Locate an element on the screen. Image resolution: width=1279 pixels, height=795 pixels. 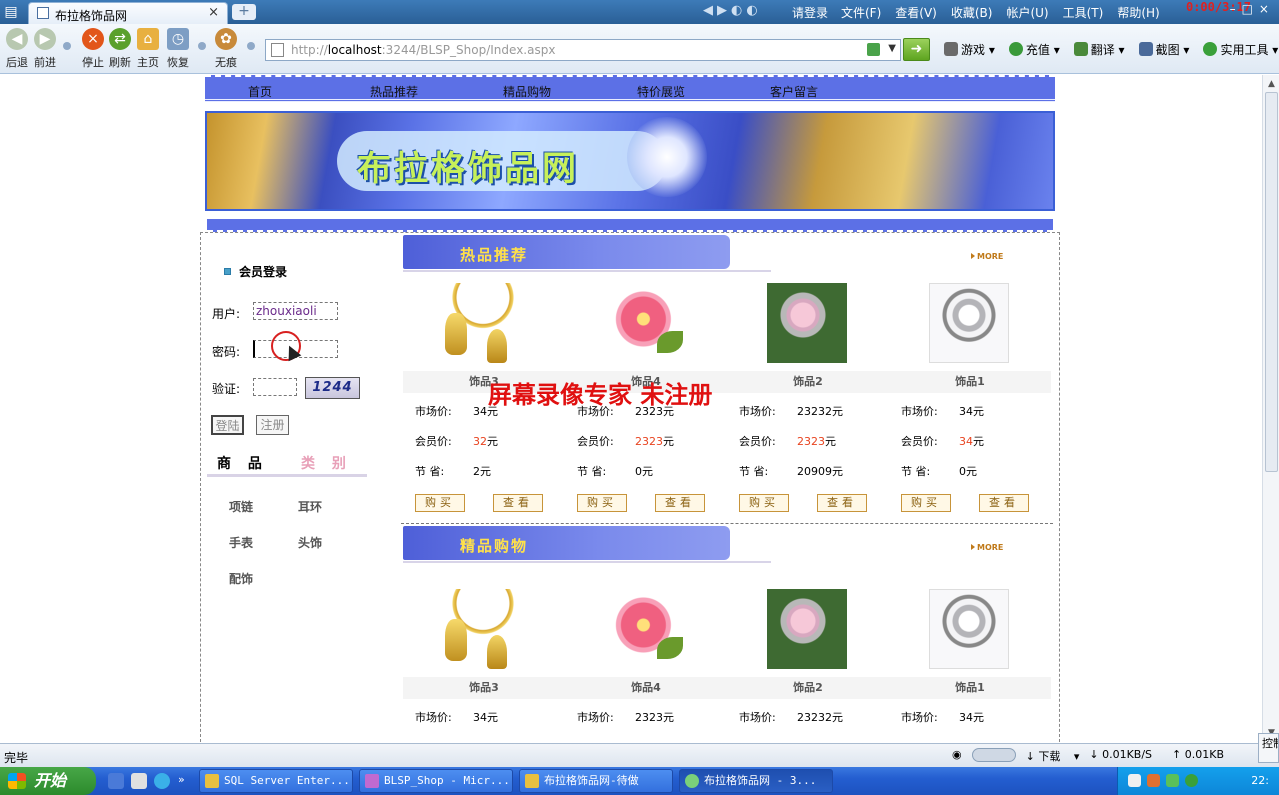
refresh-button: ⇄ 刷新 is located at coordinates (120, 49).